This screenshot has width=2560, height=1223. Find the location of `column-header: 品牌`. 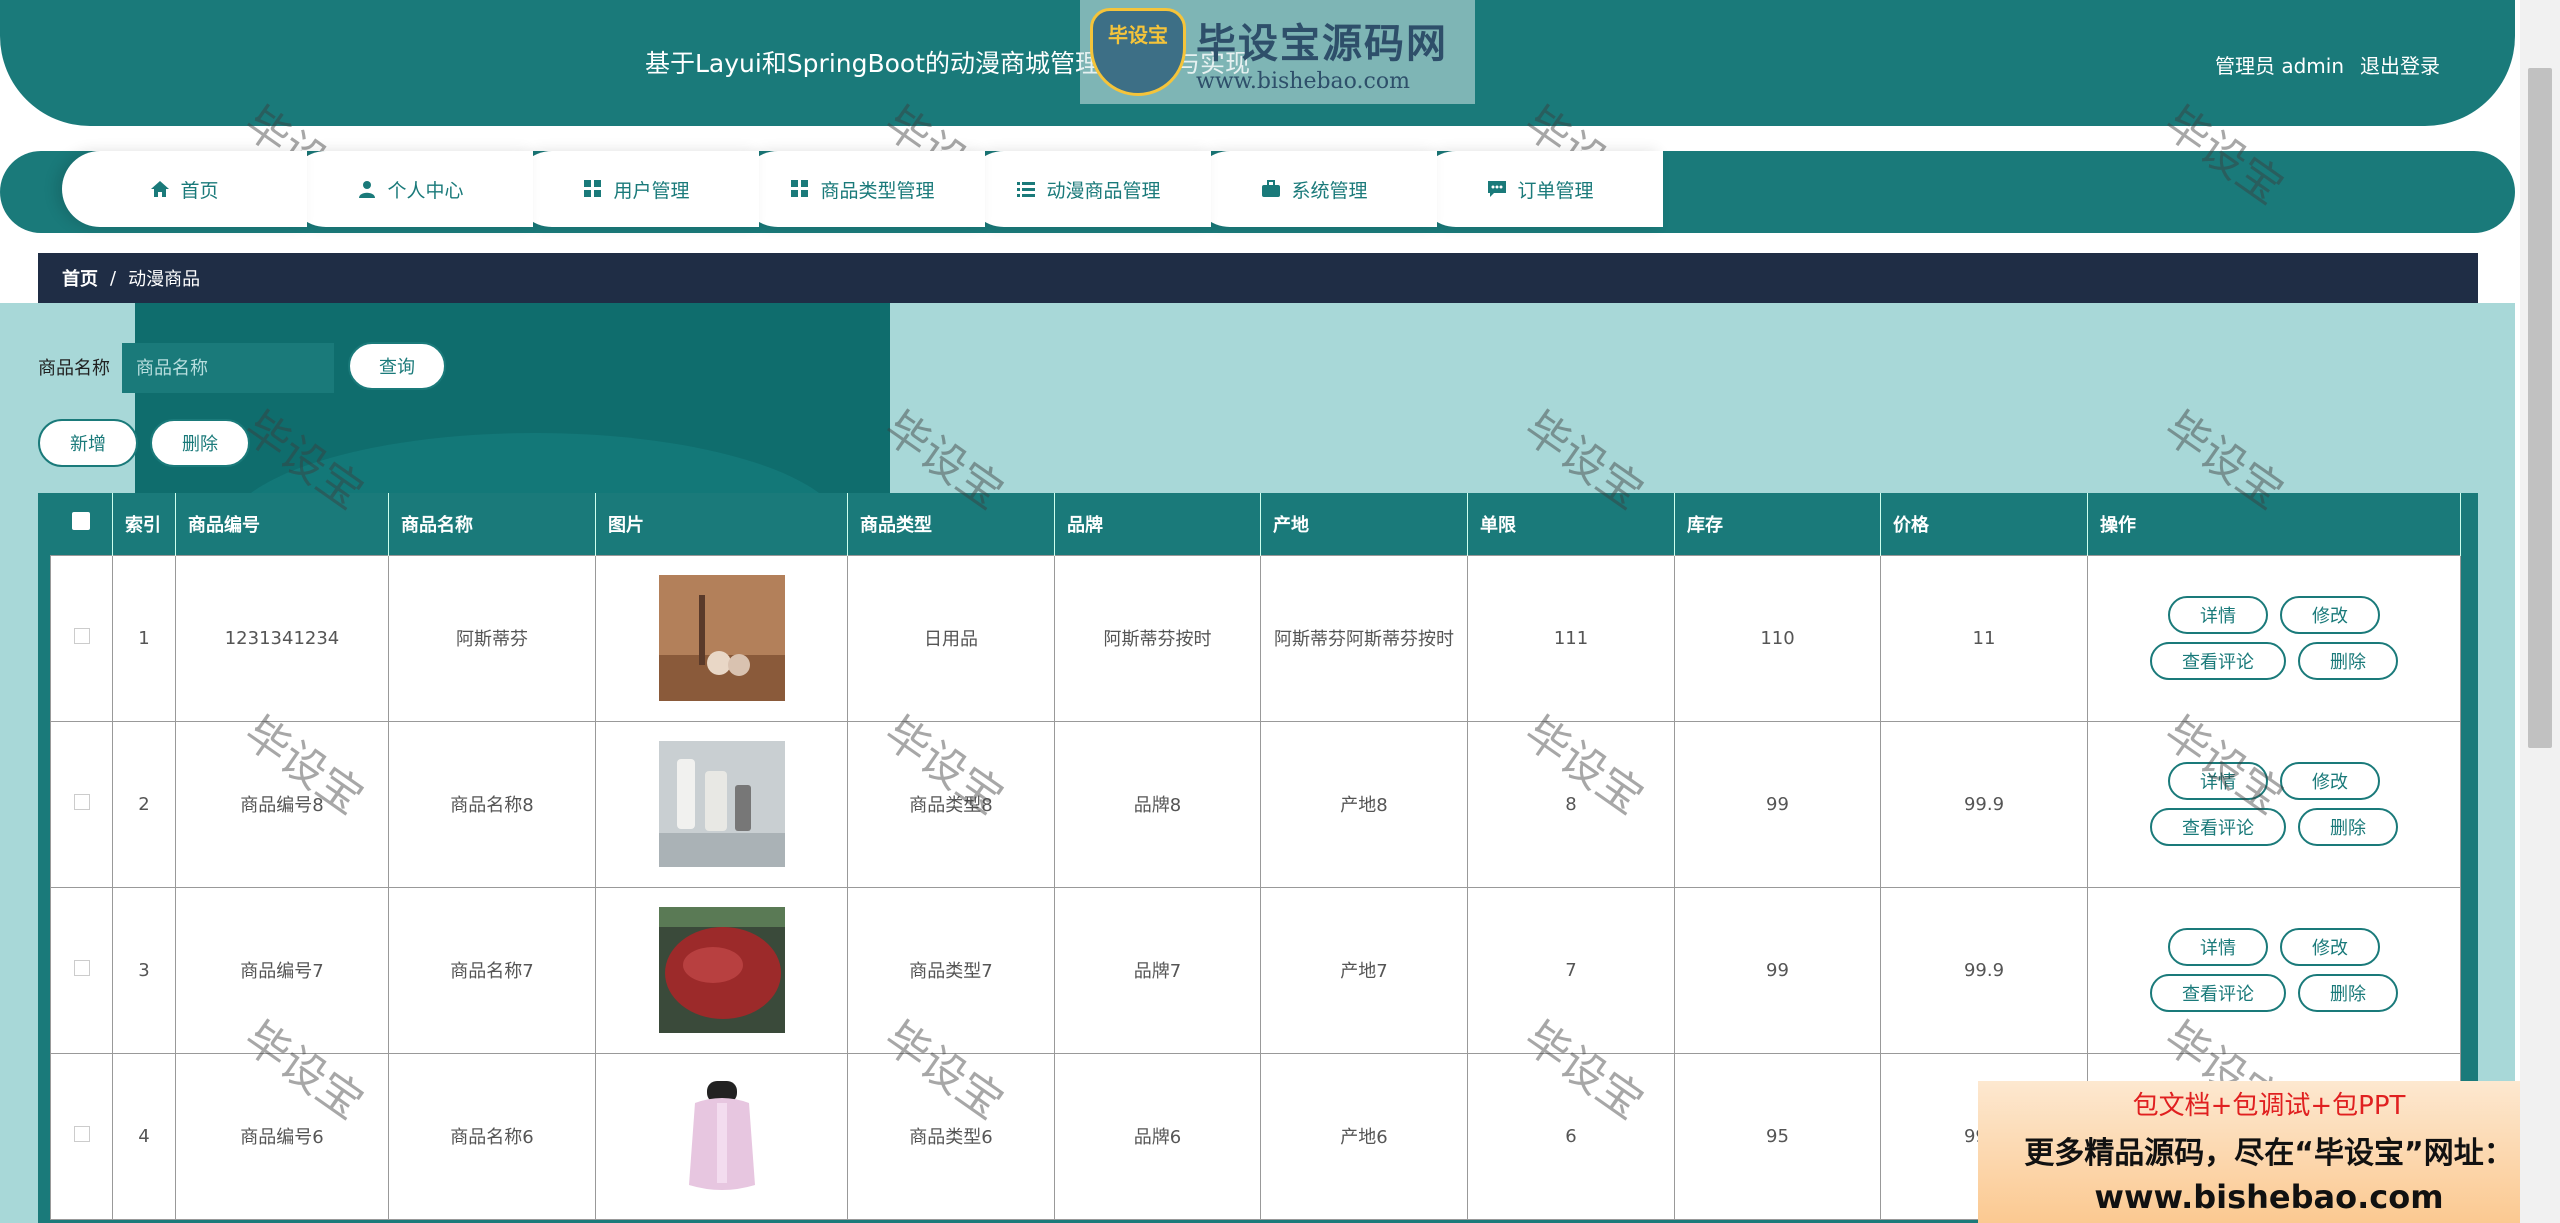

column-header: 品牌 is located at coordinates (1157, 524).